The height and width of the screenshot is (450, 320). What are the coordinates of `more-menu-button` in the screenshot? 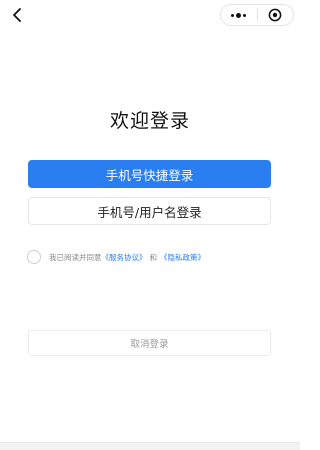 It's located at (239, 15).